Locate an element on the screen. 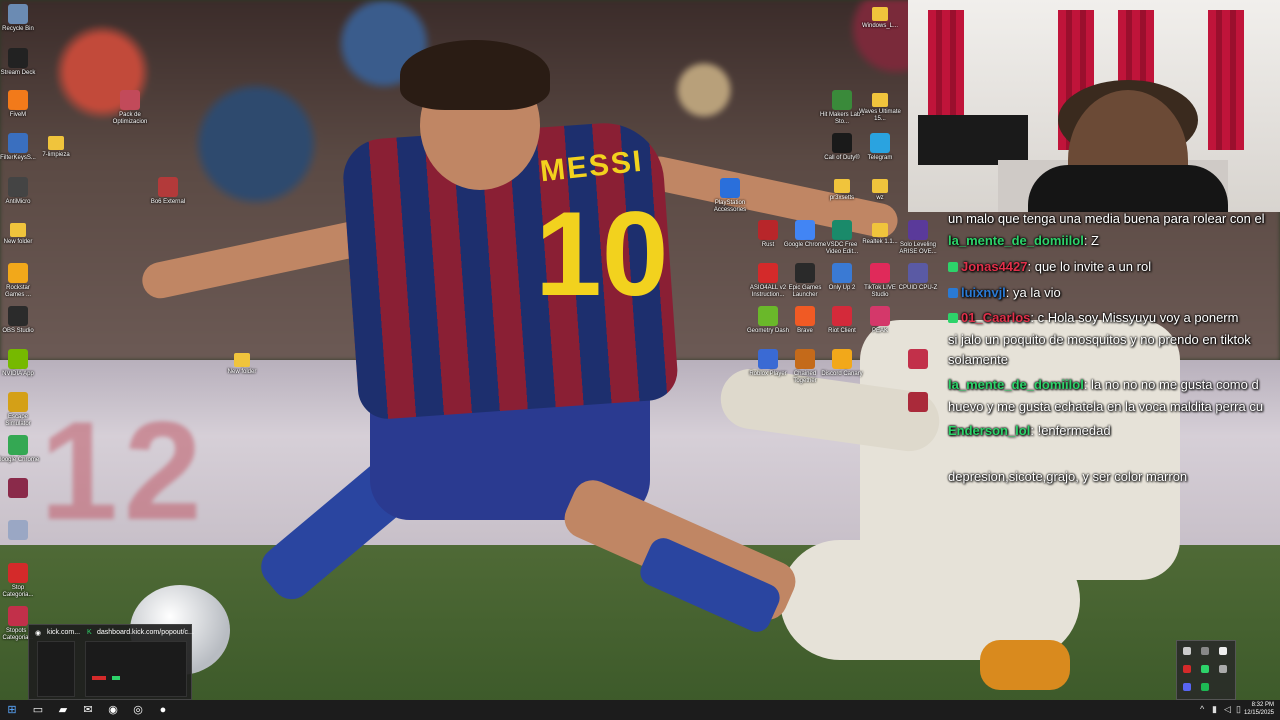 The height and width of the screenshot is (720, 1280). battery-icon: ▯ is located at coordinates (1238, 709).